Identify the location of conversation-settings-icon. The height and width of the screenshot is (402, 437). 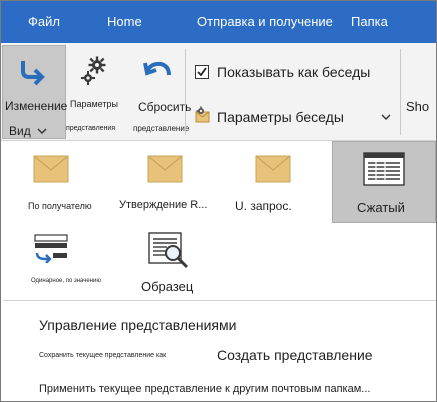
(204, 116).